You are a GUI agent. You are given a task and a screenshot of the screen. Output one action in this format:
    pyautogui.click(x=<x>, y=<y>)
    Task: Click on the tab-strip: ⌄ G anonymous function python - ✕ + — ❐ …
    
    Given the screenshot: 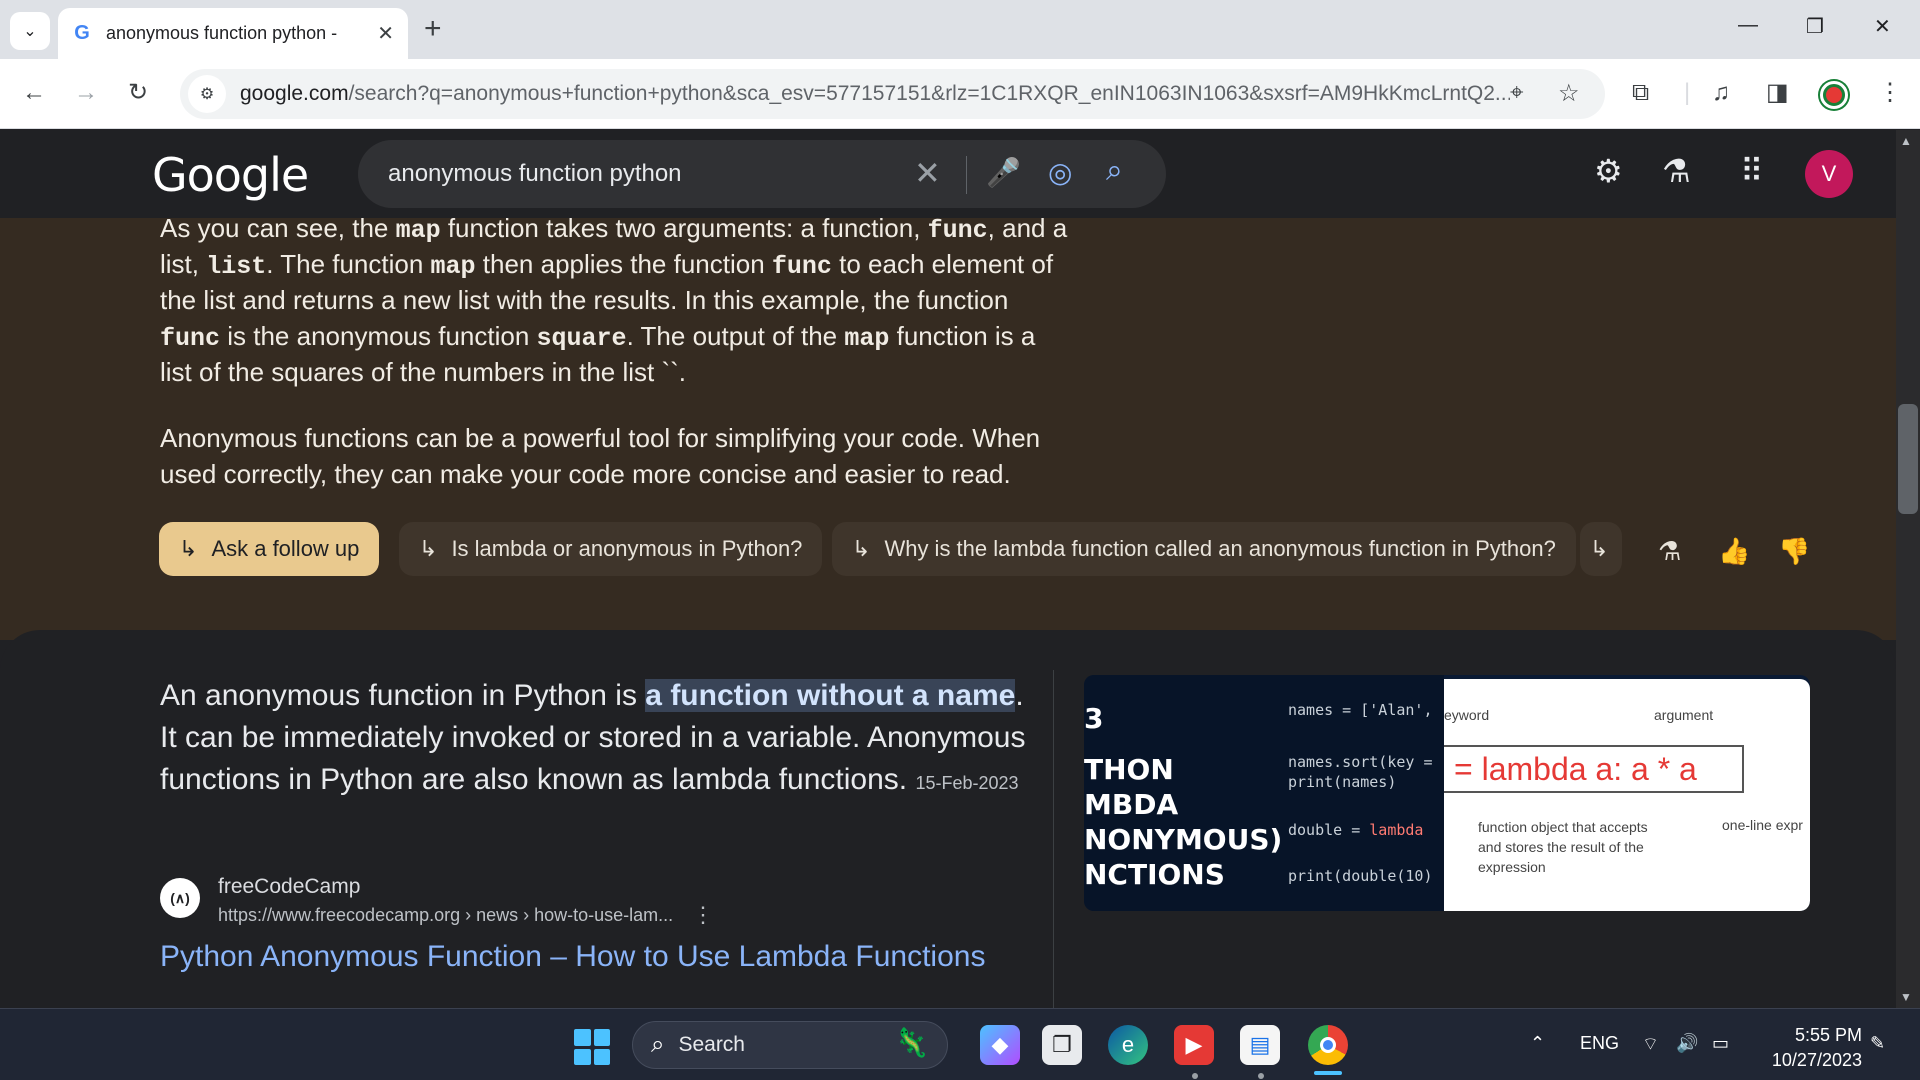 What is the action you would take?
    pyautogui.click(x=960, y=29)
    